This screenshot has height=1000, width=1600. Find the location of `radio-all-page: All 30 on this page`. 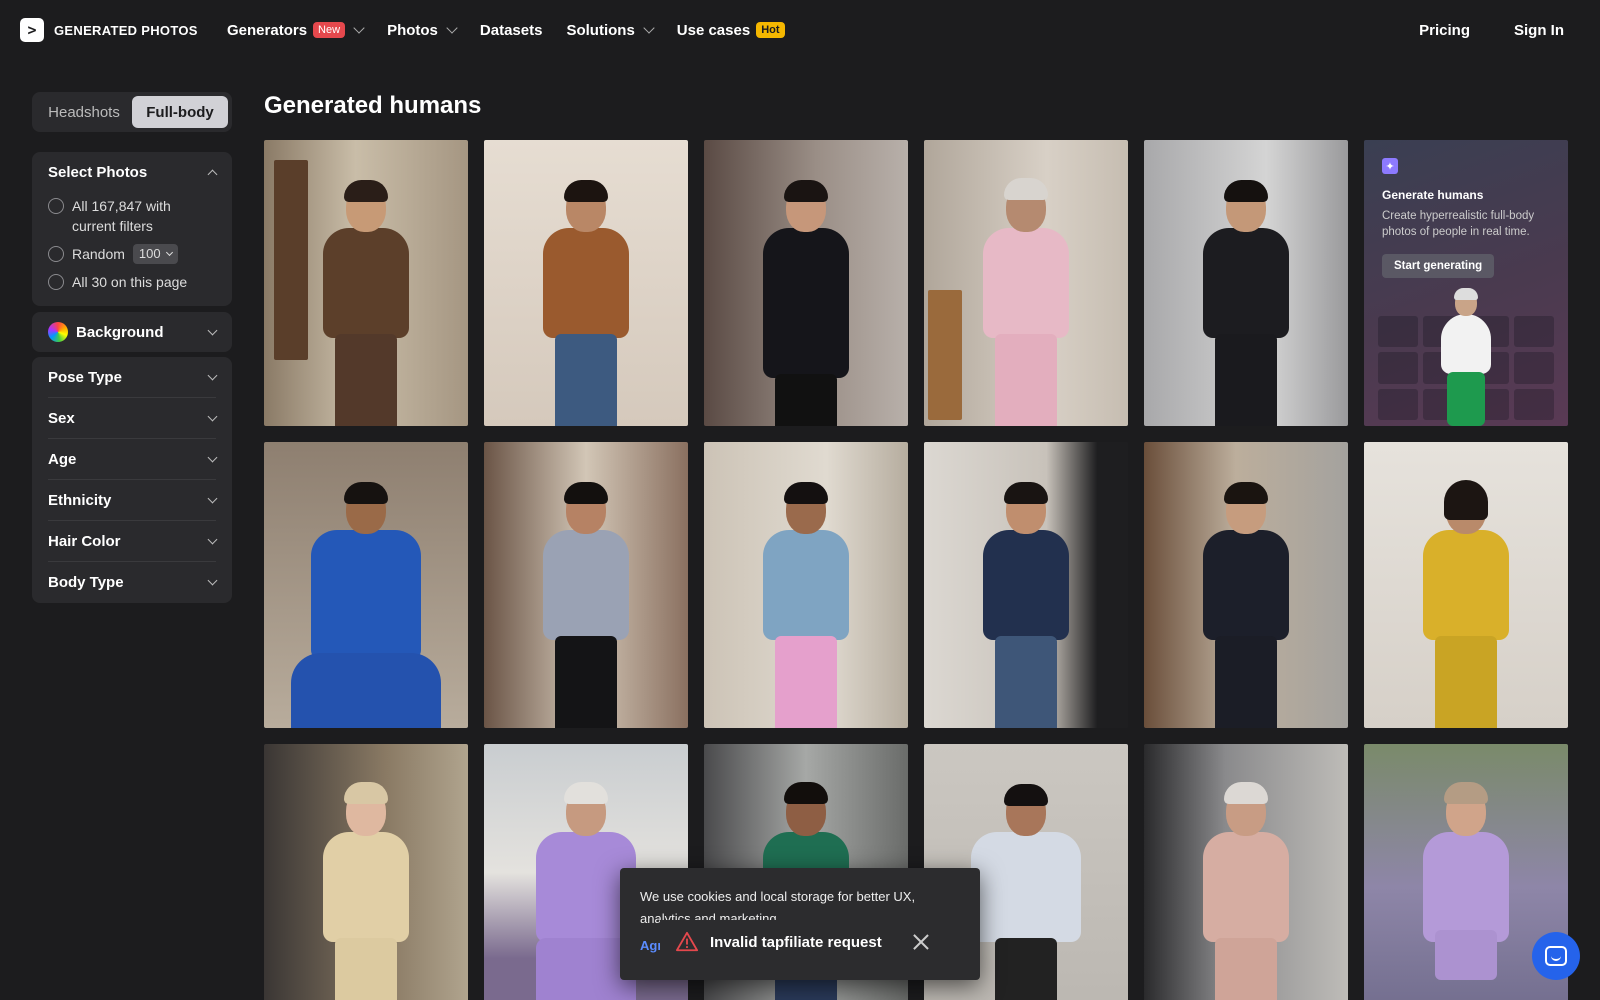

radio-all-page: All 30 on this page is located at coordinates (132, 282).